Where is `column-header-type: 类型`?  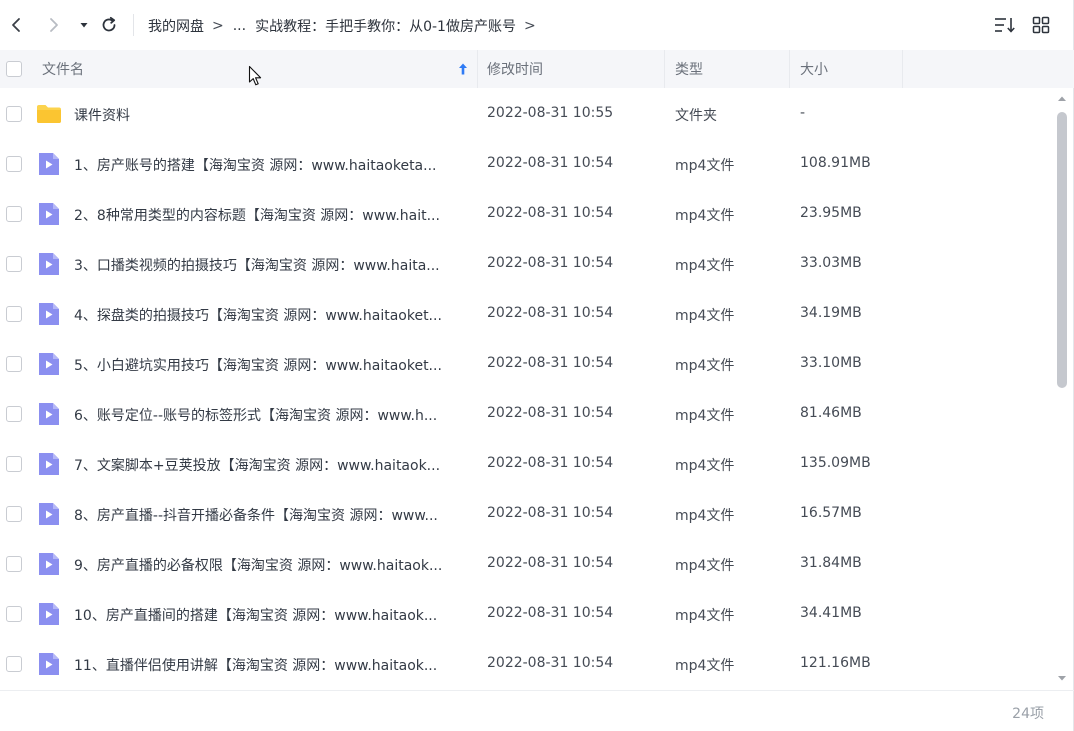 column-header-type: 类型 is located at coordinates (689, 69).